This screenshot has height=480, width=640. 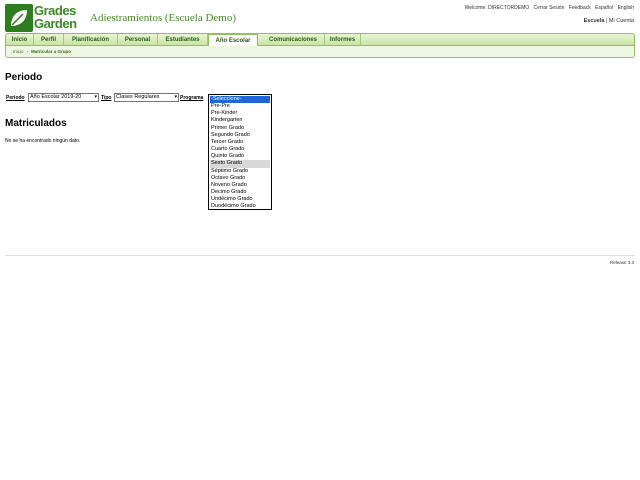 I want to click on logo-line-2: Garden, so click(x=55, y=23).